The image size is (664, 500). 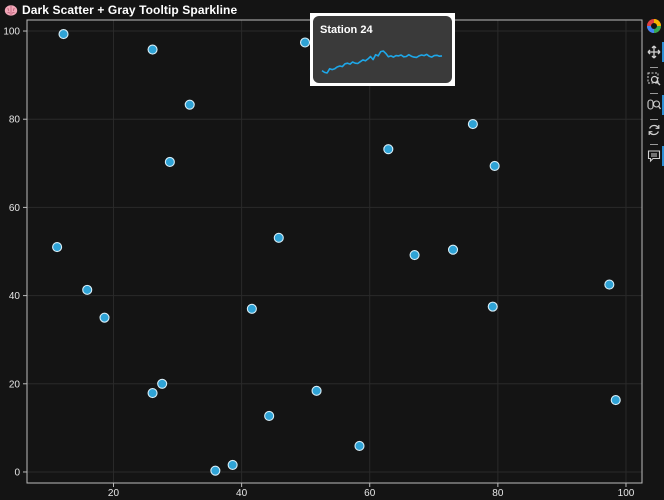 I want to click on sparkline-line, so click(x=382, y=62).